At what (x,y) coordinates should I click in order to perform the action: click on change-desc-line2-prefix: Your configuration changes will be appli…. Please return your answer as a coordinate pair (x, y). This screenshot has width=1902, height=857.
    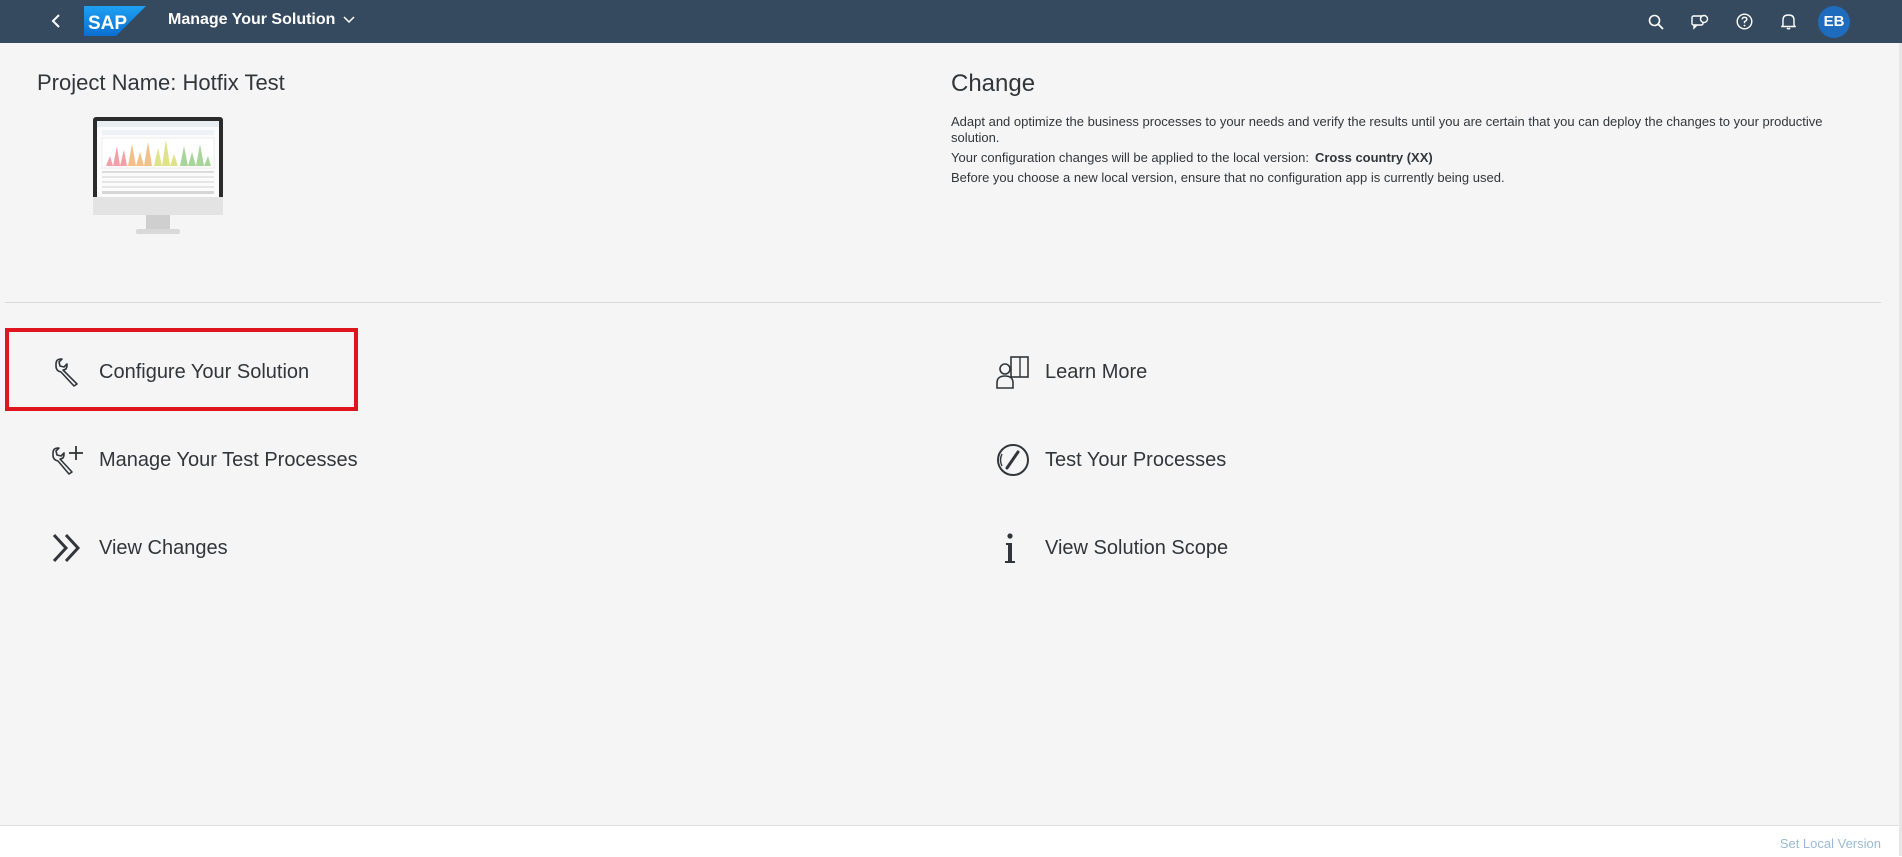
    Looking at the image, I should click on (1130, 157).